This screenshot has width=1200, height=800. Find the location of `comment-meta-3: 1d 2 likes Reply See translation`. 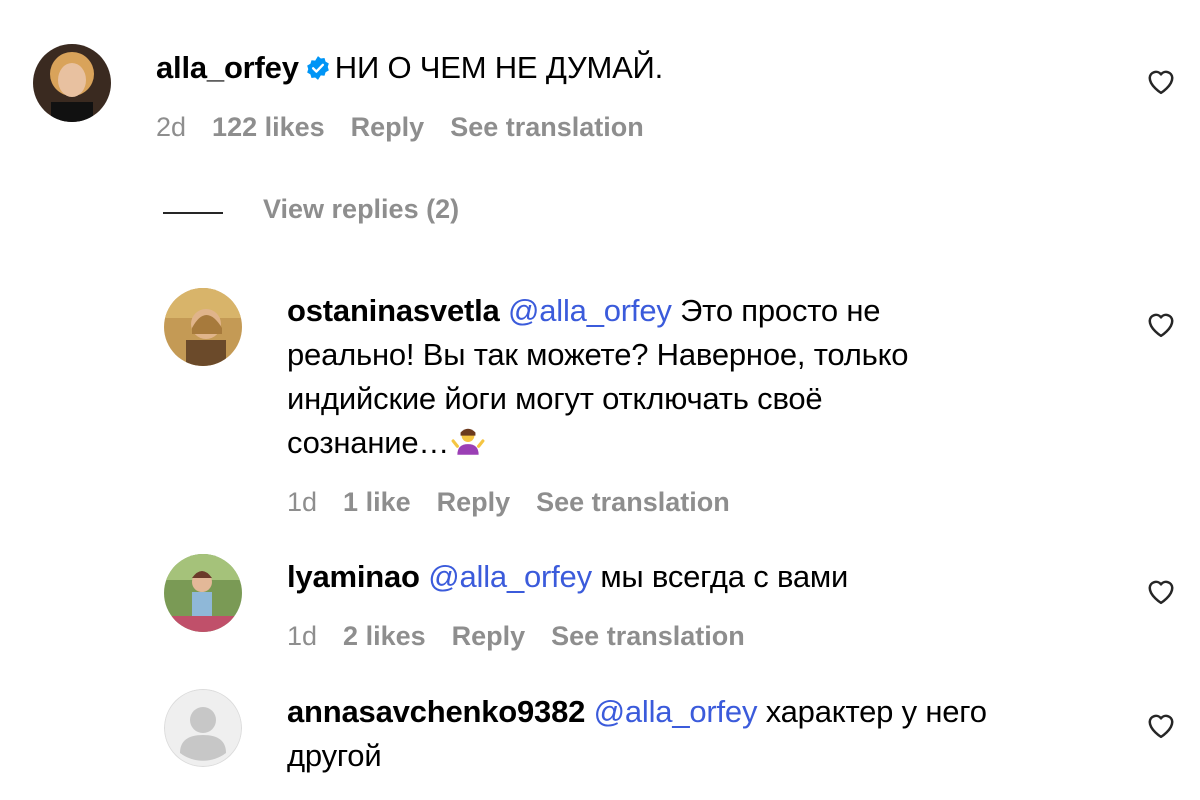

comment-meta-3: 1d 2 likes Reply See translation is located at coordinates (529, 636).